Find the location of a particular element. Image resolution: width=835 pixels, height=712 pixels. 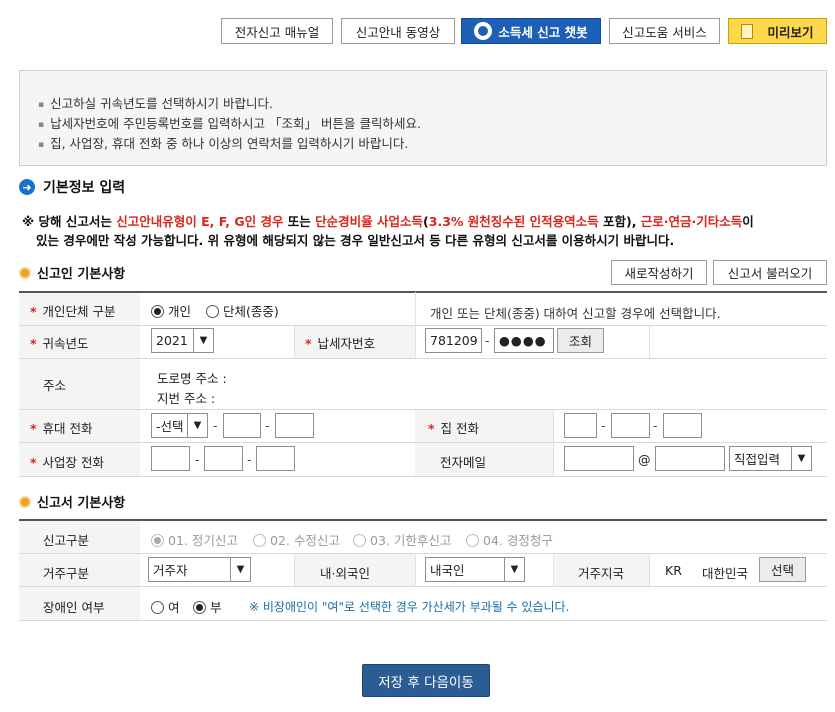

taxpayer-number-front-input: 781209 is located at coordinates (453, 340).